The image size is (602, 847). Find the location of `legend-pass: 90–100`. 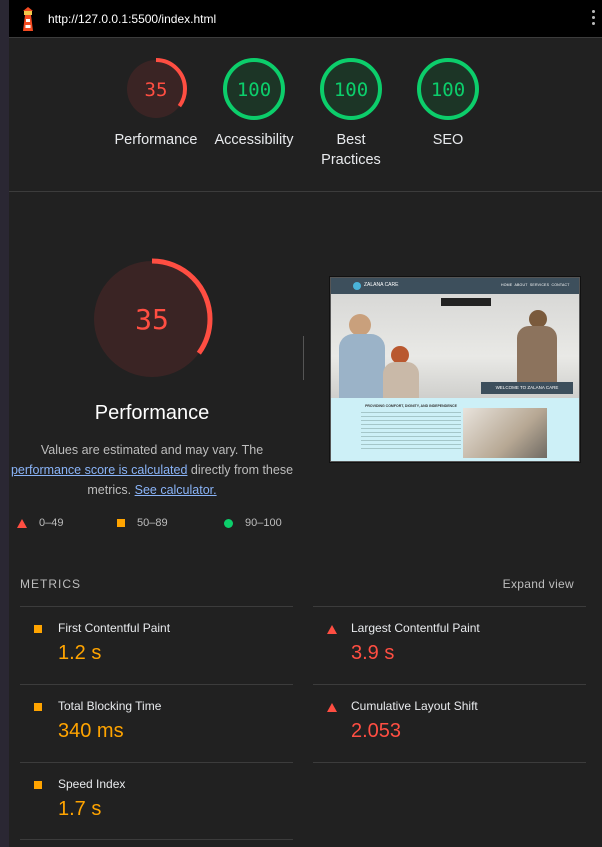

legend-pass: 90–100 is located at coordinates (253, 523).